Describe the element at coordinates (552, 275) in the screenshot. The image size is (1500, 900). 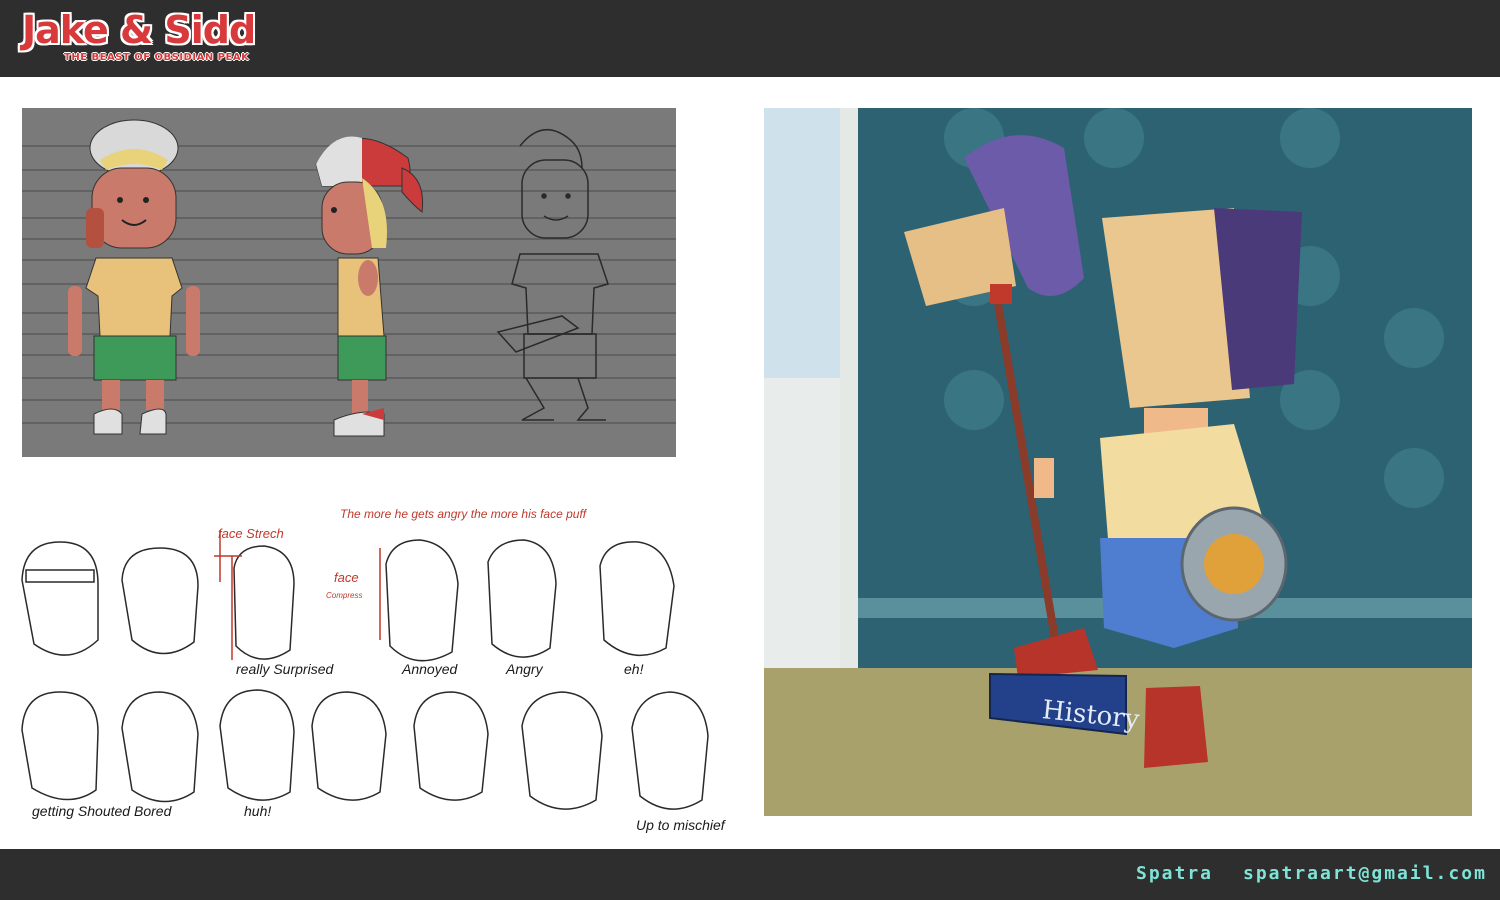
I see `sketch-view-figure` at that location.